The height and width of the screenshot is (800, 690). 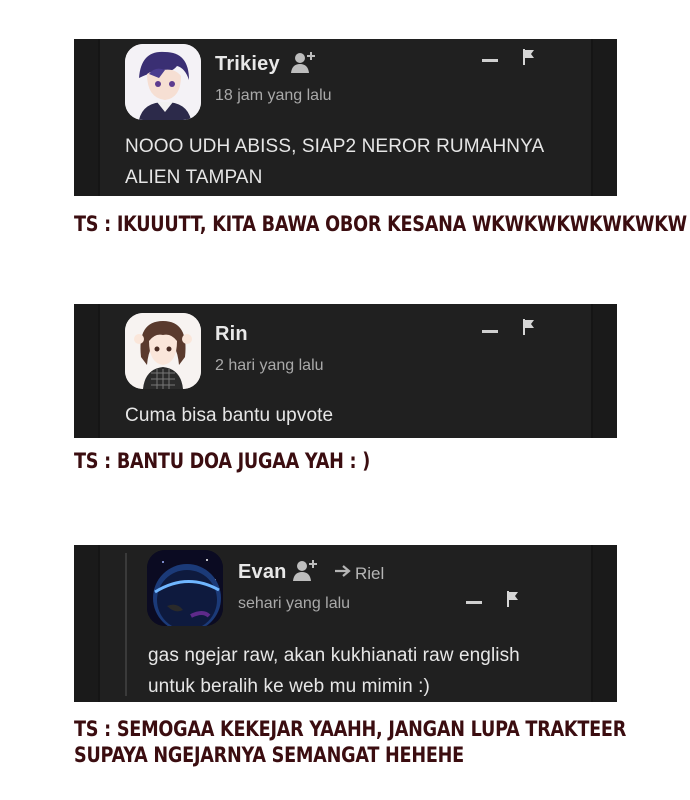 What do you see at coordinates (289, 686) in the screenshot?
I see `comment-line: untuk beralih ke web mu mimin :)` at bounding box center [289, 686].